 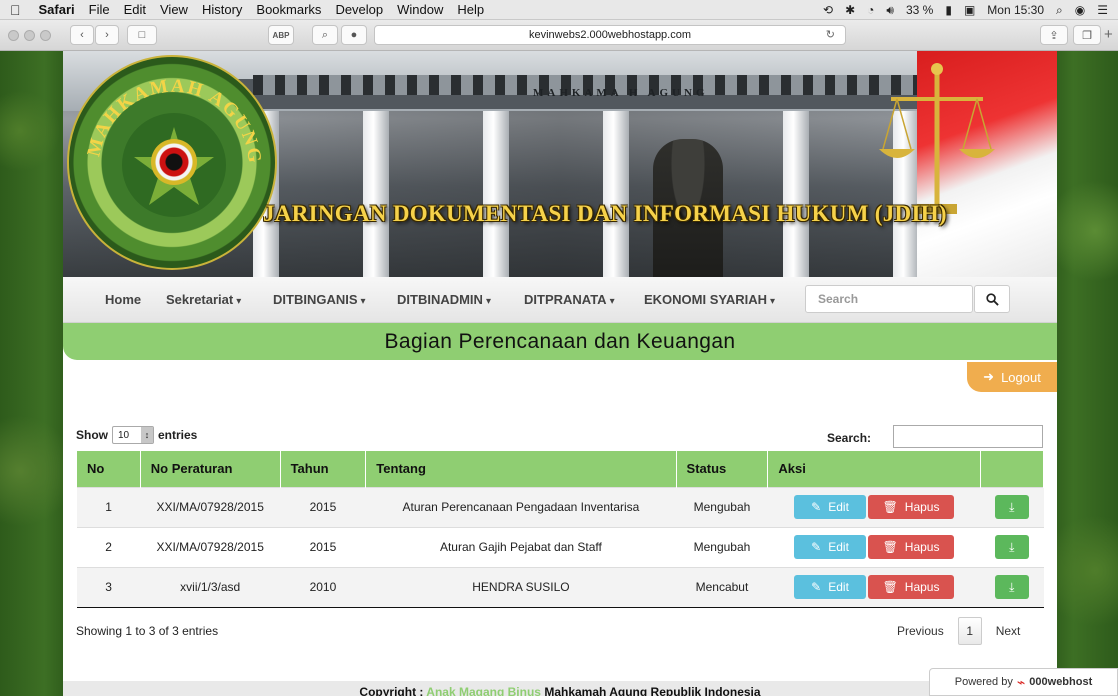 I want to click on tabs-icon: ❐, so click(x=1087, y=35).